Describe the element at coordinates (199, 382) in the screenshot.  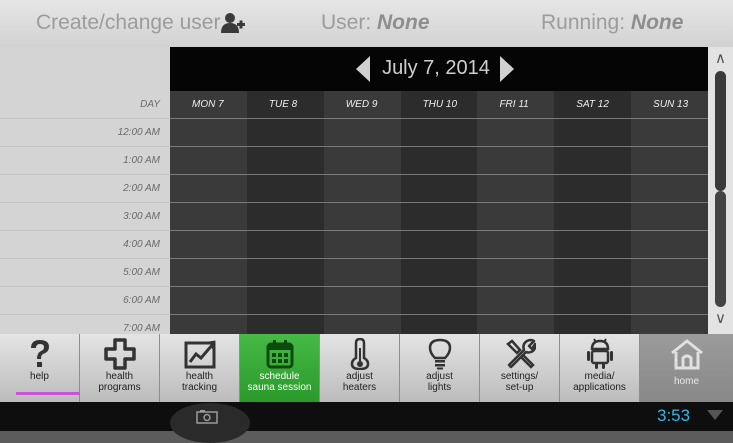
I see `nav-label: health tracking` at that location.